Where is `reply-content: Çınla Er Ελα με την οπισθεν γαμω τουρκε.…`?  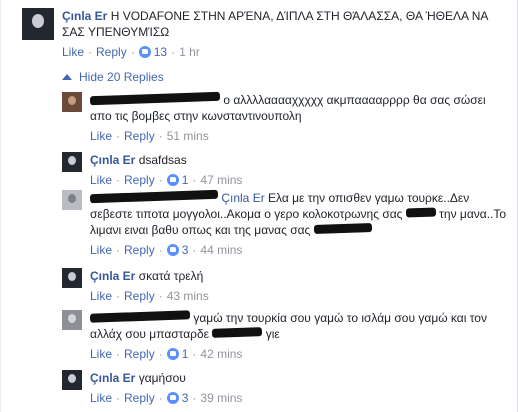
reply-content: Çınla Er Ελα με την οπισθεν γαμω τουρκε.… is located at coordinates (298, 213).